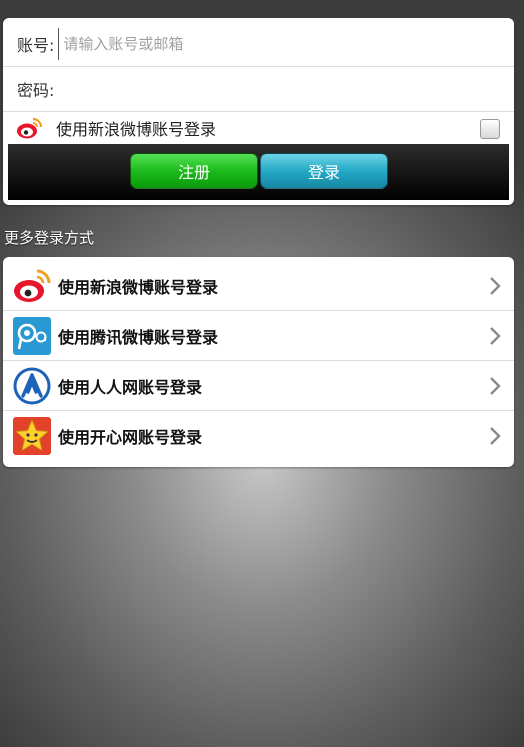  What do you see at coordinates (136, 129) in the screenshot?
I see `weibo-login-label: 使用新浪微博账号登录` at bounding box center [136, 129].